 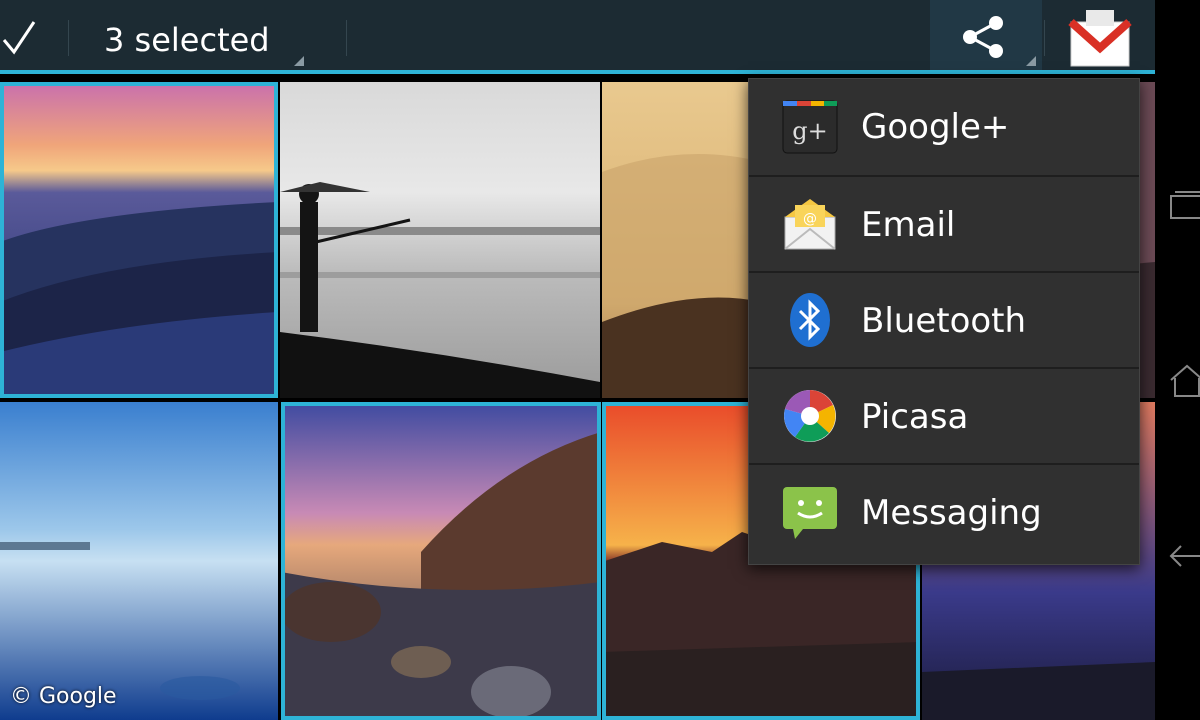 What do you see at coordinates (139, 240) in the screenshot?
I see `photo-rocky-sunset-shore` at bounding box center [139, 240].